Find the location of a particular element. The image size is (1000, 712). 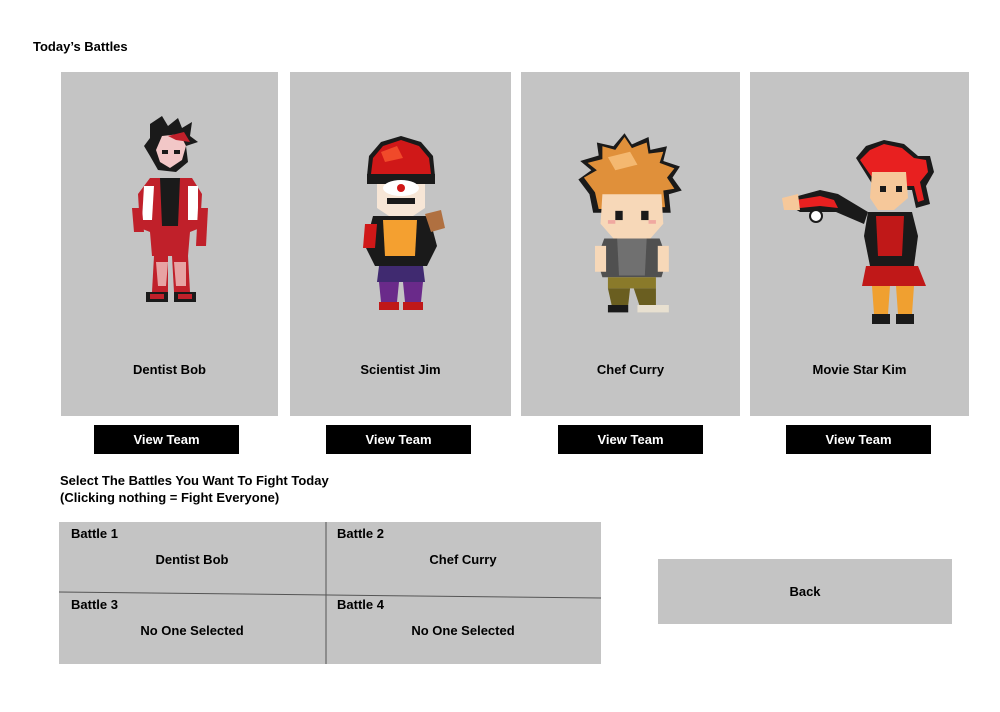

battle-slot-3: Battle 3 No One Selected is located at coordinates (192, 628).